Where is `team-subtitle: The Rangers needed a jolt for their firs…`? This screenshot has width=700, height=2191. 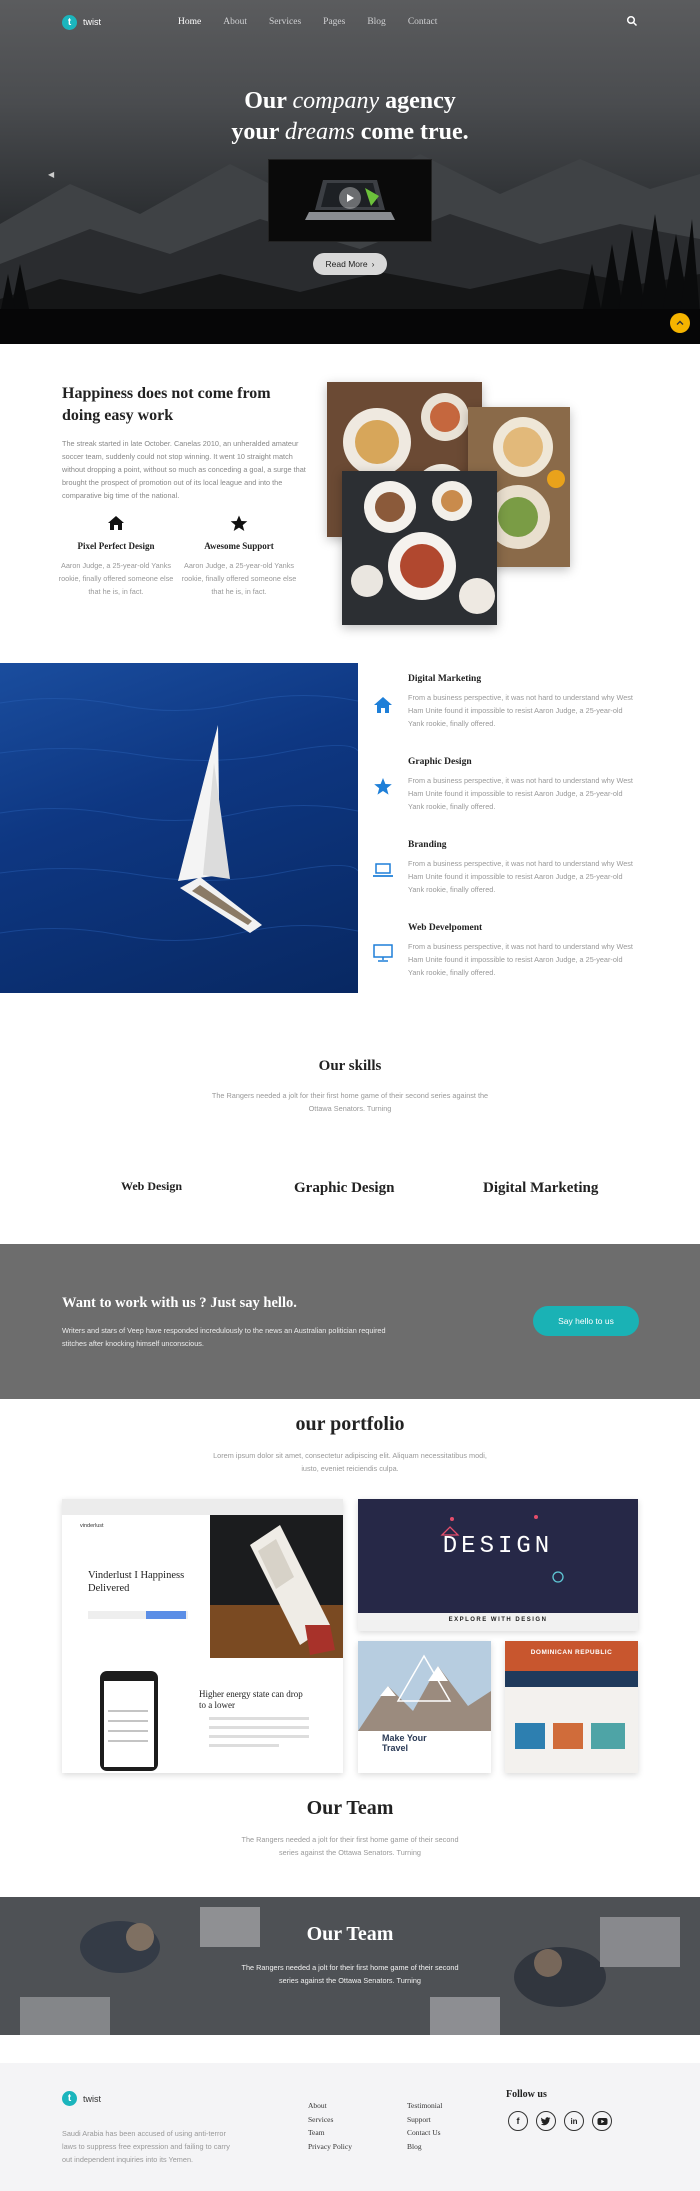 team-subtitle: The Rangers needed a jolt for their firs… is located at coordinates (350, 1846).